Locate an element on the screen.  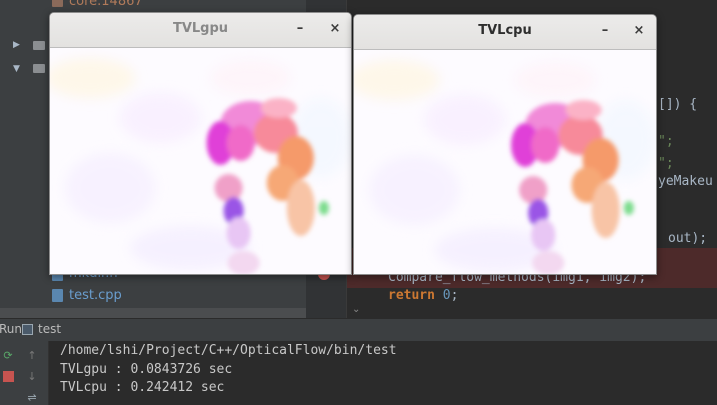
arrow-down-icon: ↓ is located at coordinates (32, 376).